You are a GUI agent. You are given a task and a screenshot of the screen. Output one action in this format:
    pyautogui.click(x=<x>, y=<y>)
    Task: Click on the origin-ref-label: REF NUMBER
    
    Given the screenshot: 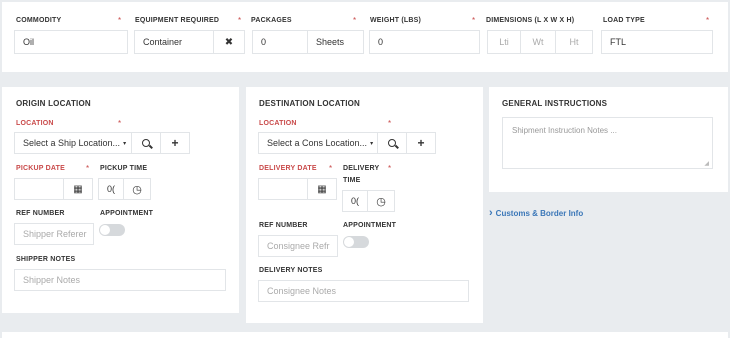 What is the action you would take?
    pyautogui.click(x=40, y=213)
    